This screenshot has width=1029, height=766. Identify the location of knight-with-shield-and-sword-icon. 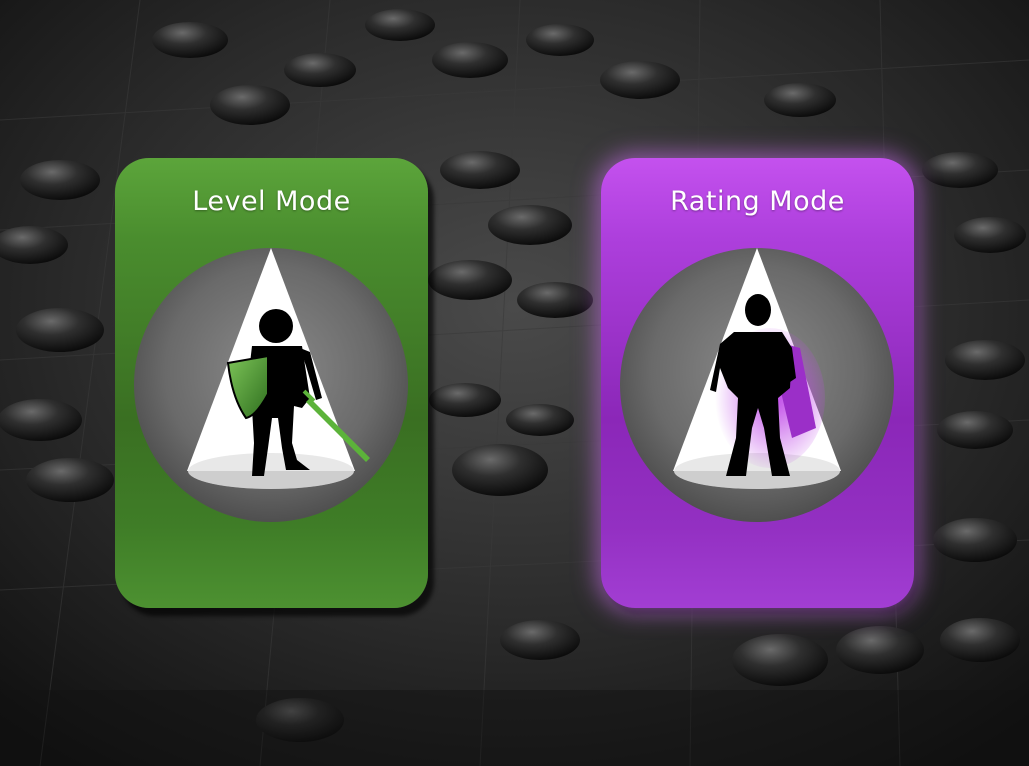
(271, 385).